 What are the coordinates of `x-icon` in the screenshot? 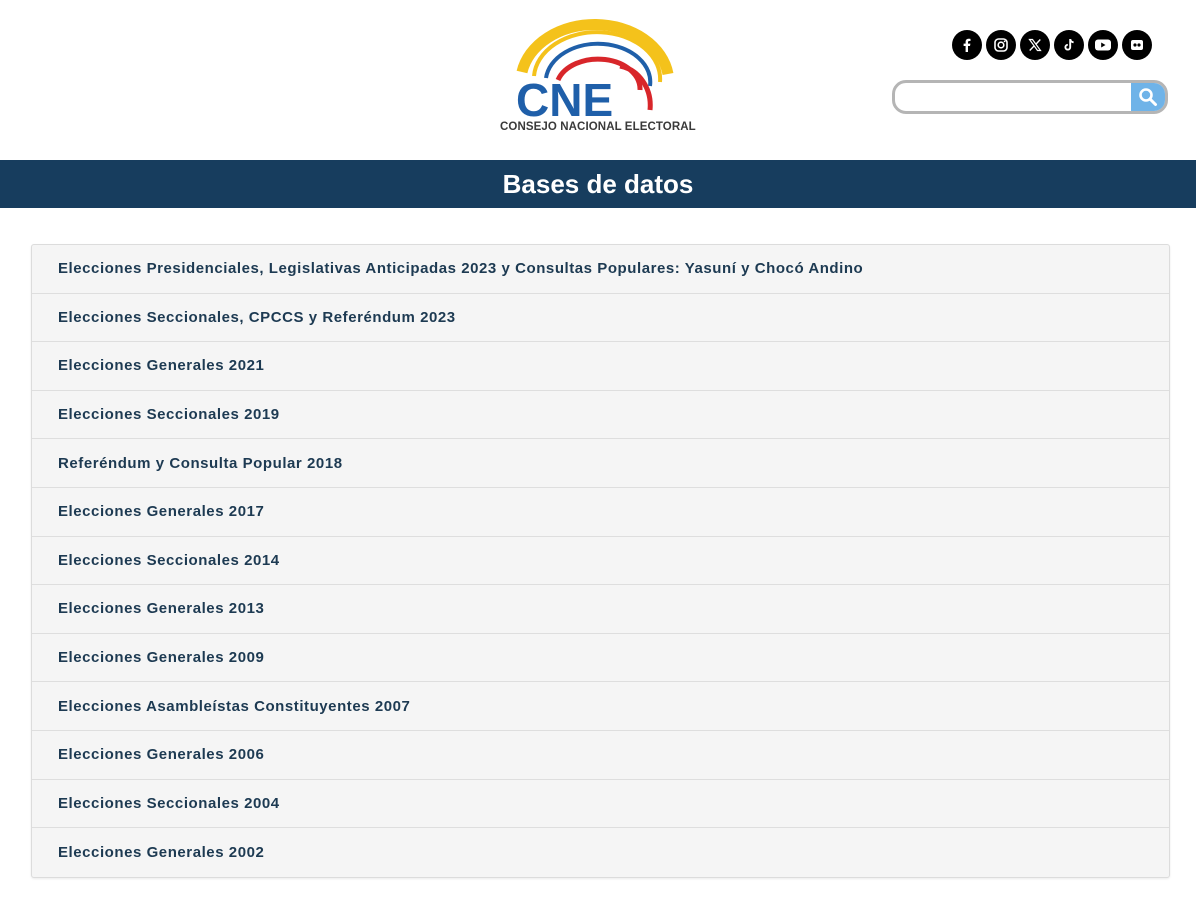 It's located at (1035, 45).